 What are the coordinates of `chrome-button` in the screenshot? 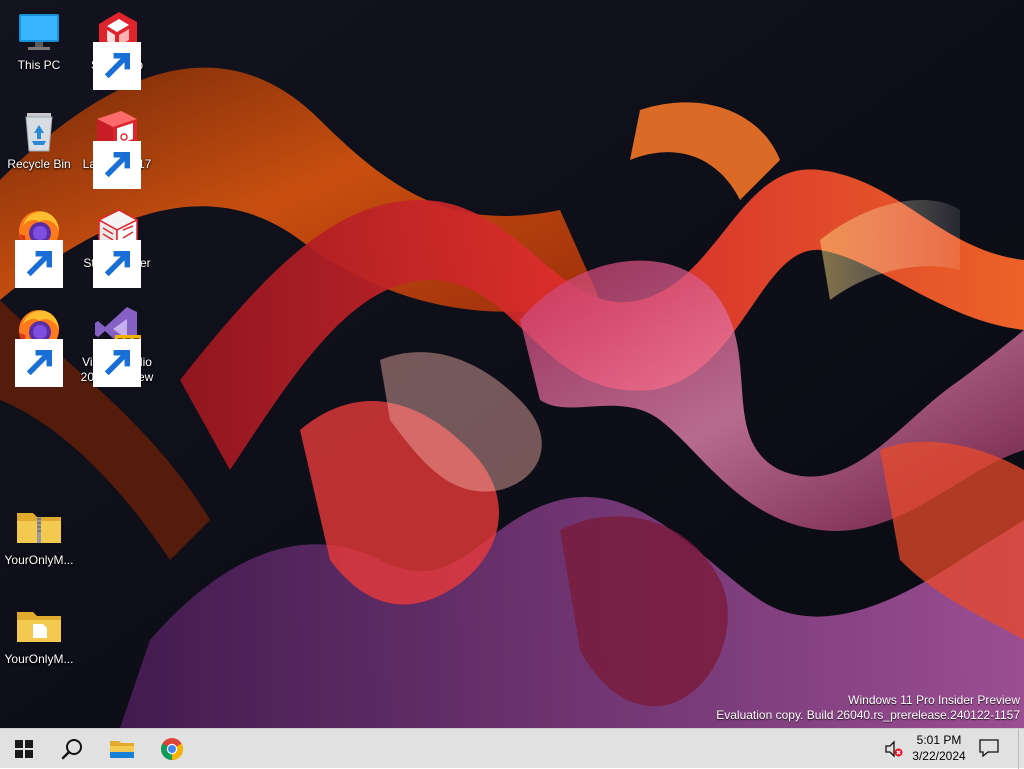 It's located at (172, 749).